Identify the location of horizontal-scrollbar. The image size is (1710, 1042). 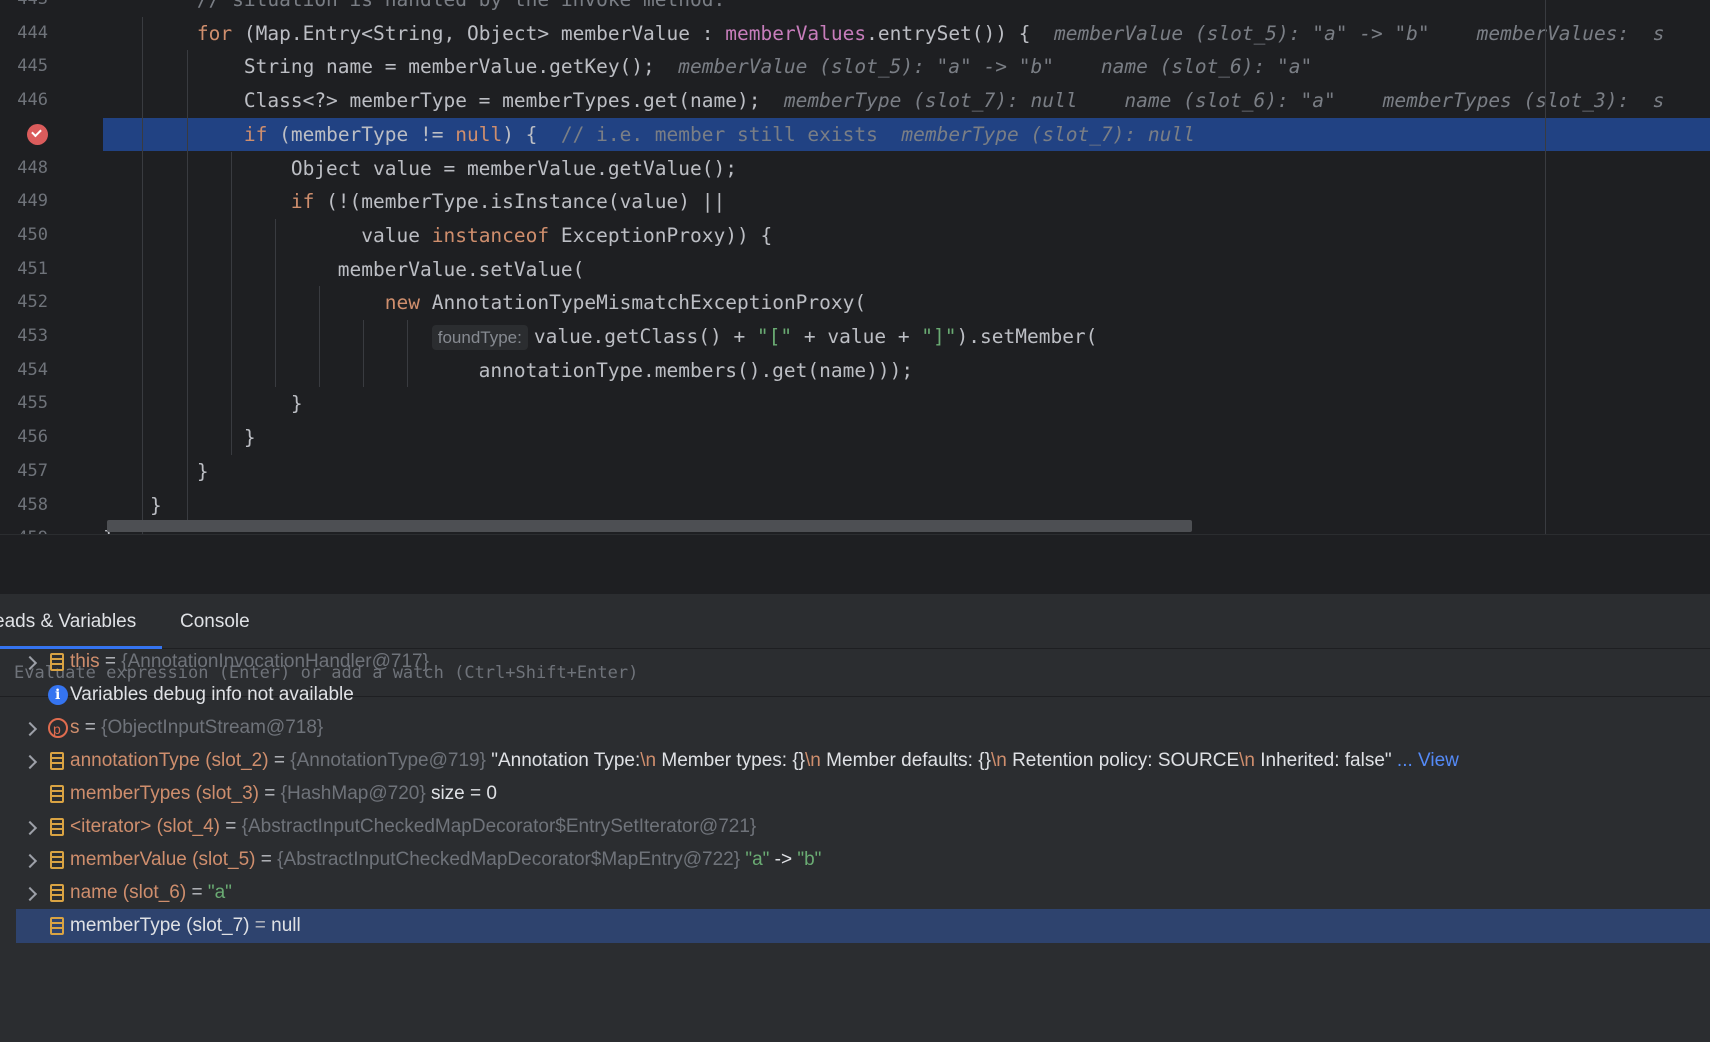
(649, 526).